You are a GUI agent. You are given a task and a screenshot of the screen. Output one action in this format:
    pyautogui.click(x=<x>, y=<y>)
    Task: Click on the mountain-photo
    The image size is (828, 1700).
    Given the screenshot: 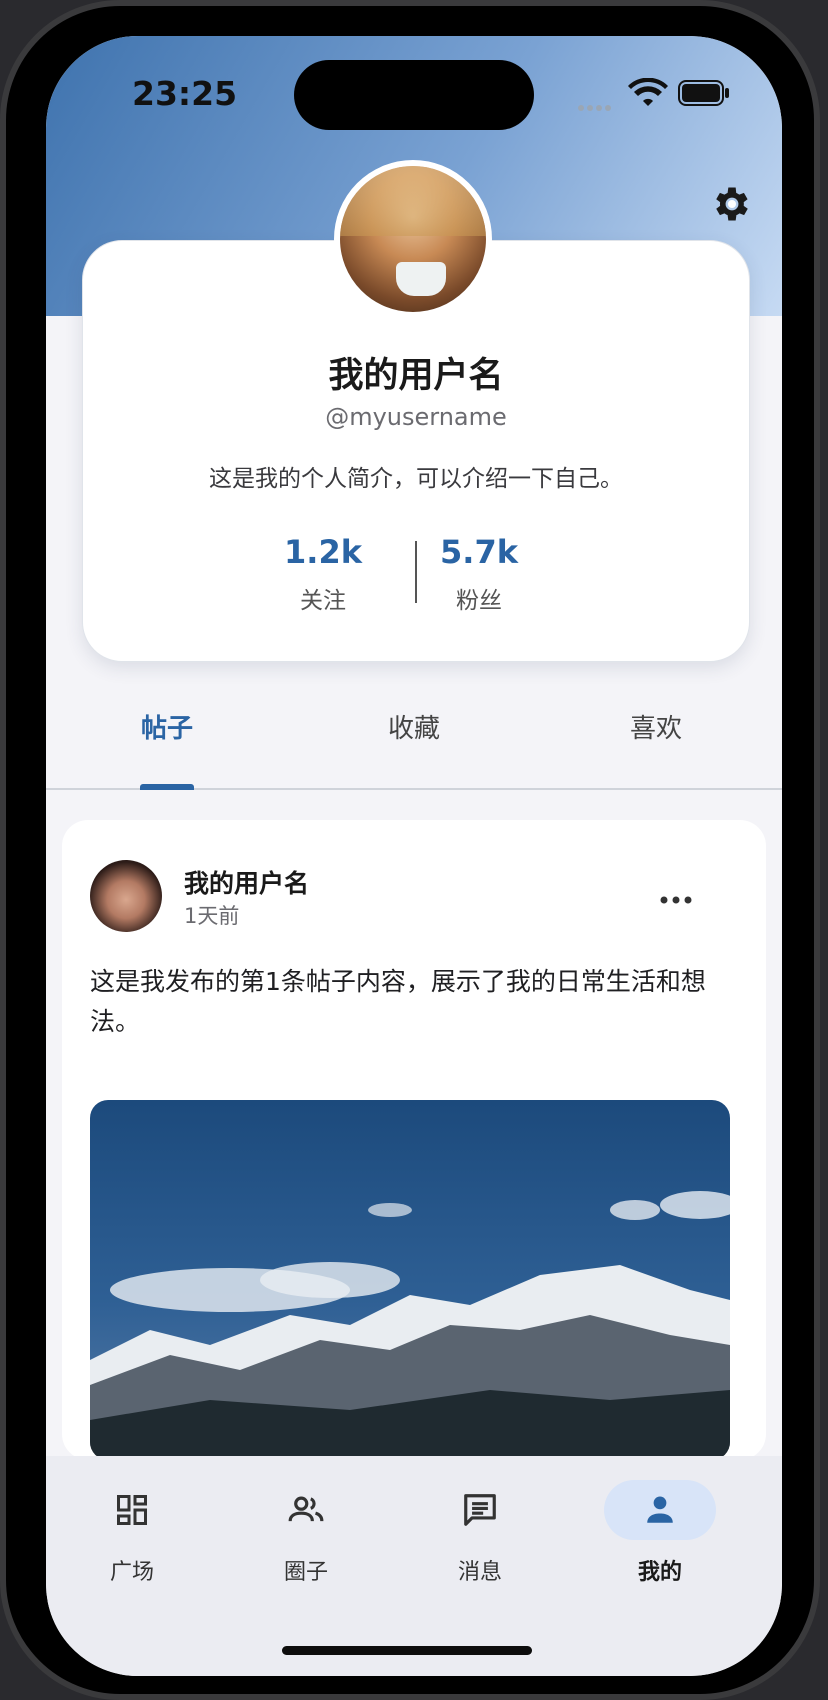 What is the action you would take?
    pyautogui.click(x=410, y=1325)
    